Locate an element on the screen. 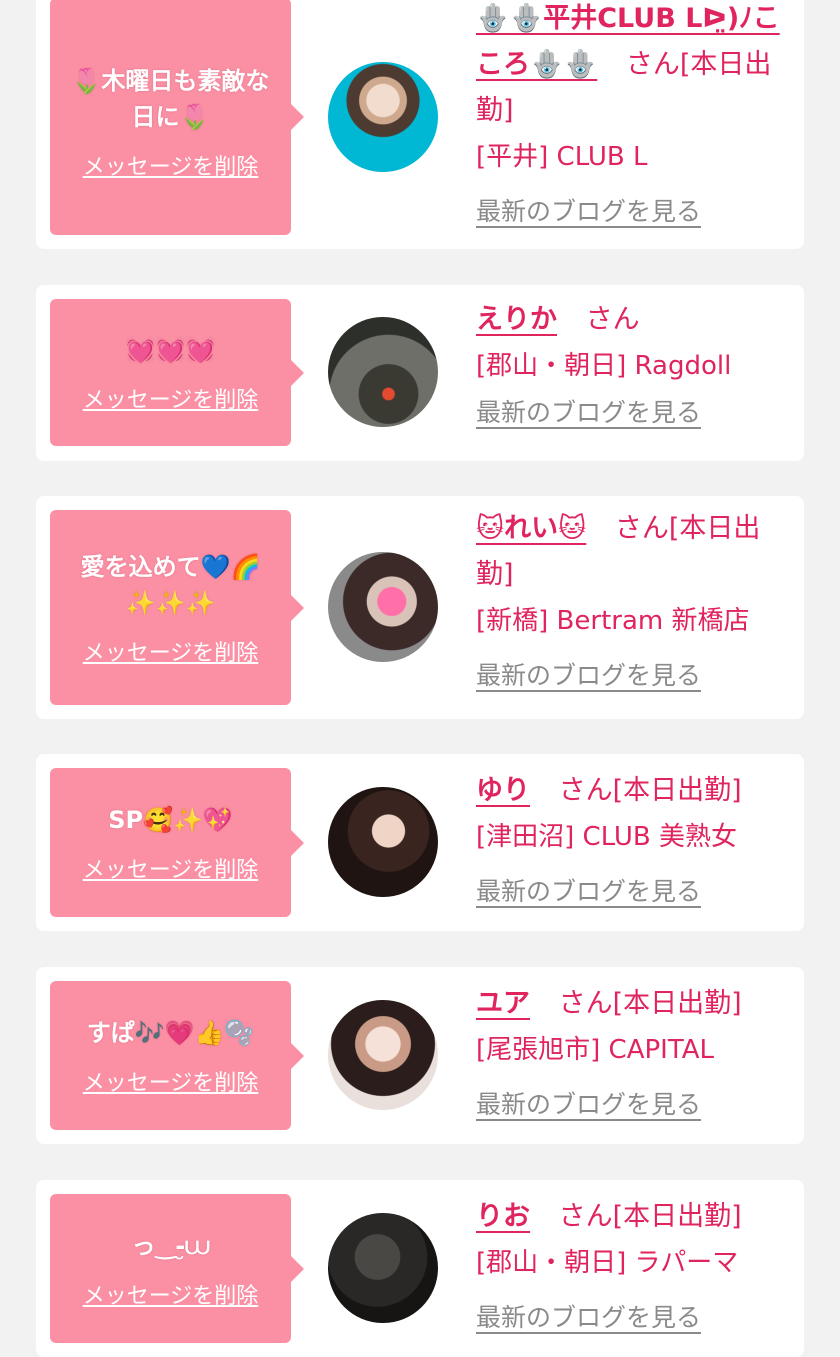  name-line: えりか さん is located at coordinates (635, 320).